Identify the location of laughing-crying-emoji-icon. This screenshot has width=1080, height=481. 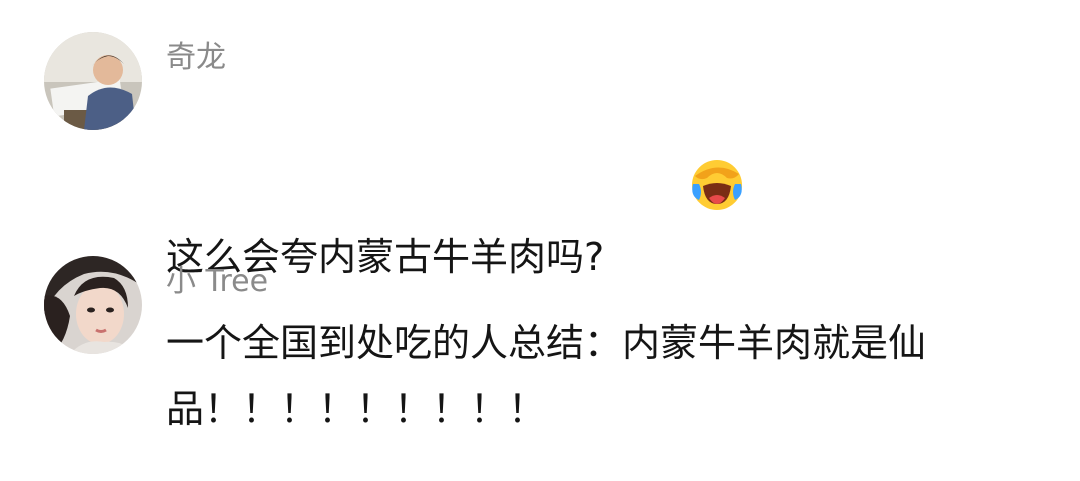
(680, 194).